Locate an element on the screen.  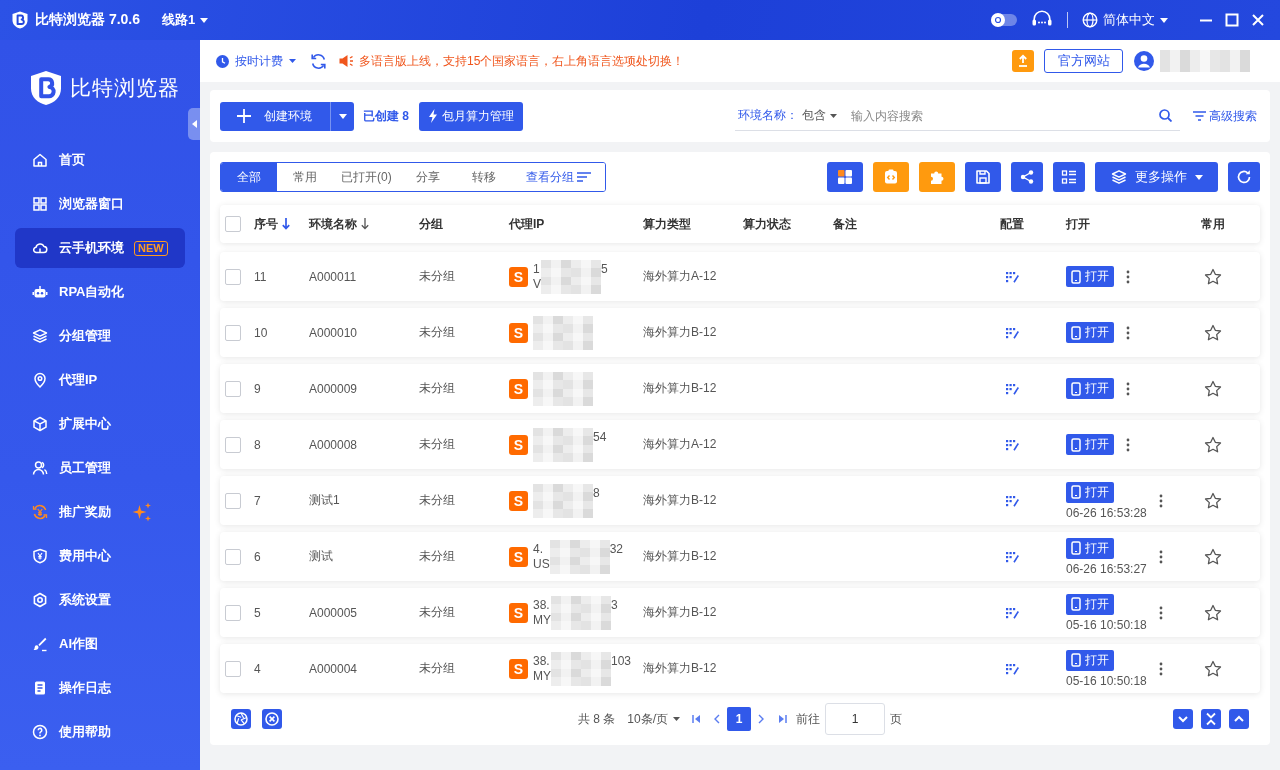
sidebar-item: 浏览器窗口 is located at coordinates (100, 204).